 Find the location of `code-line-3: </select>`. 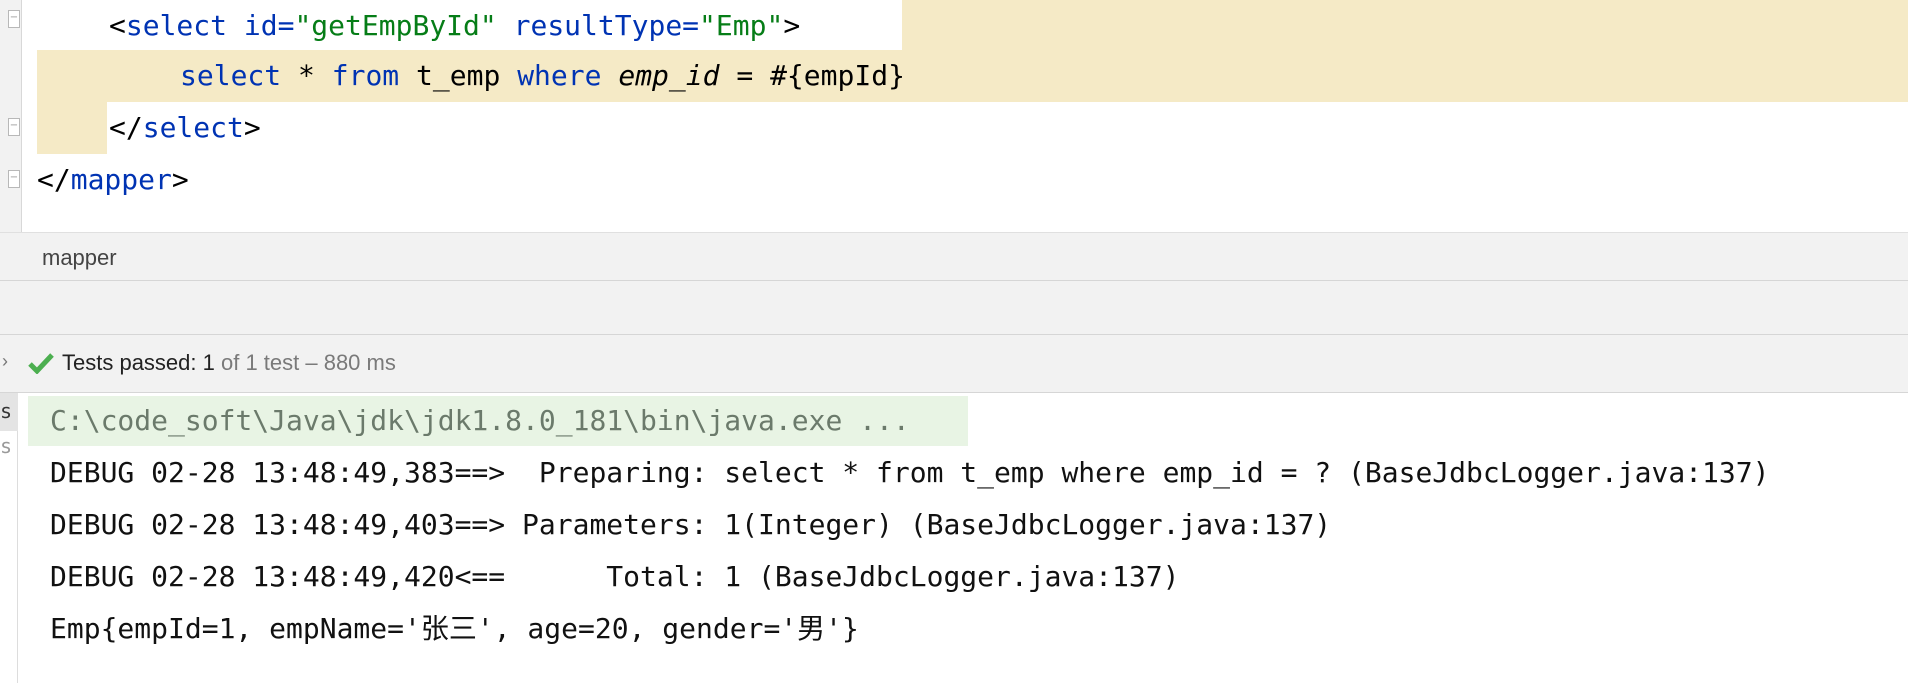

code-line-3: </select> is located at coordinates (185, 127).